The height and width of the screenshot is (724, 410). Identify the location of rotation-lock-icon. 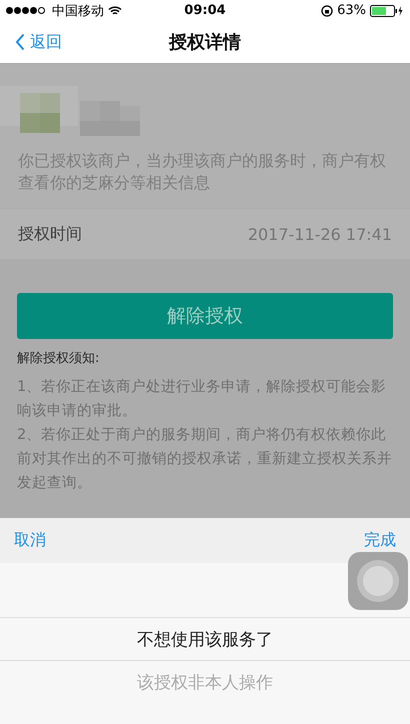
(327, 10).